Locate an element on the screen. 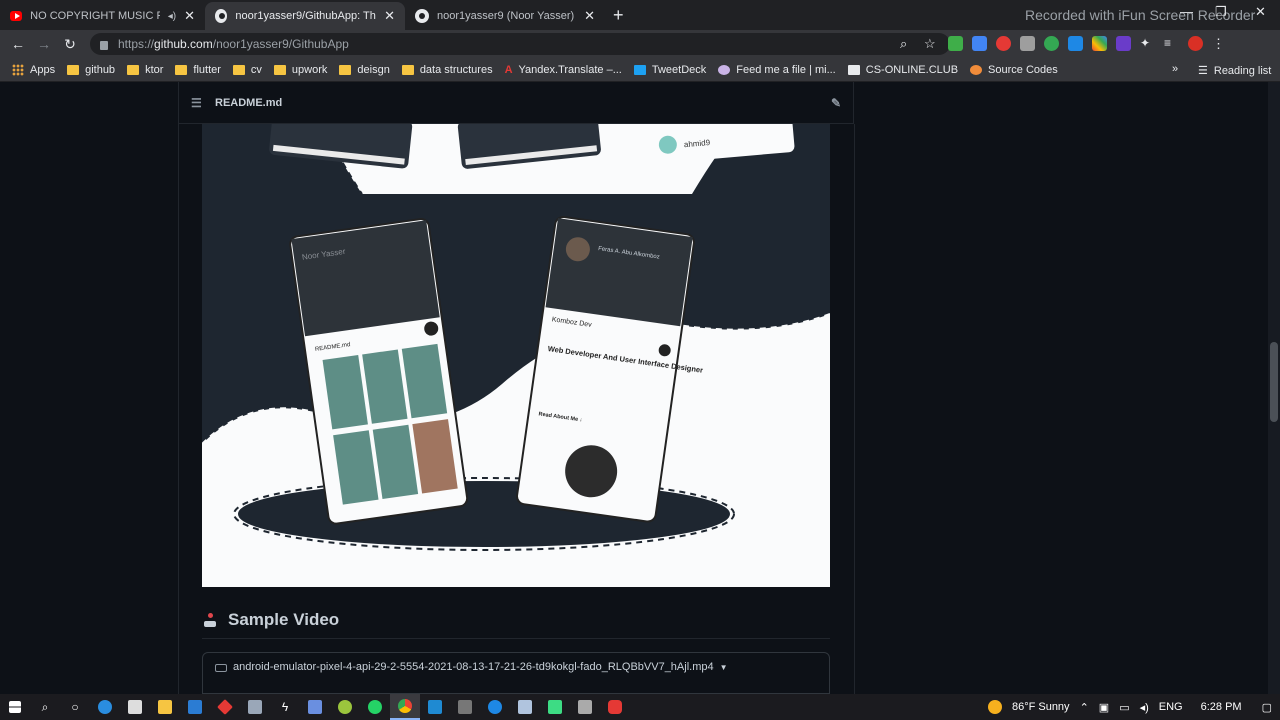 The image size is (1280, 720). whatsapp-icon is located at coordinates (375, 707).